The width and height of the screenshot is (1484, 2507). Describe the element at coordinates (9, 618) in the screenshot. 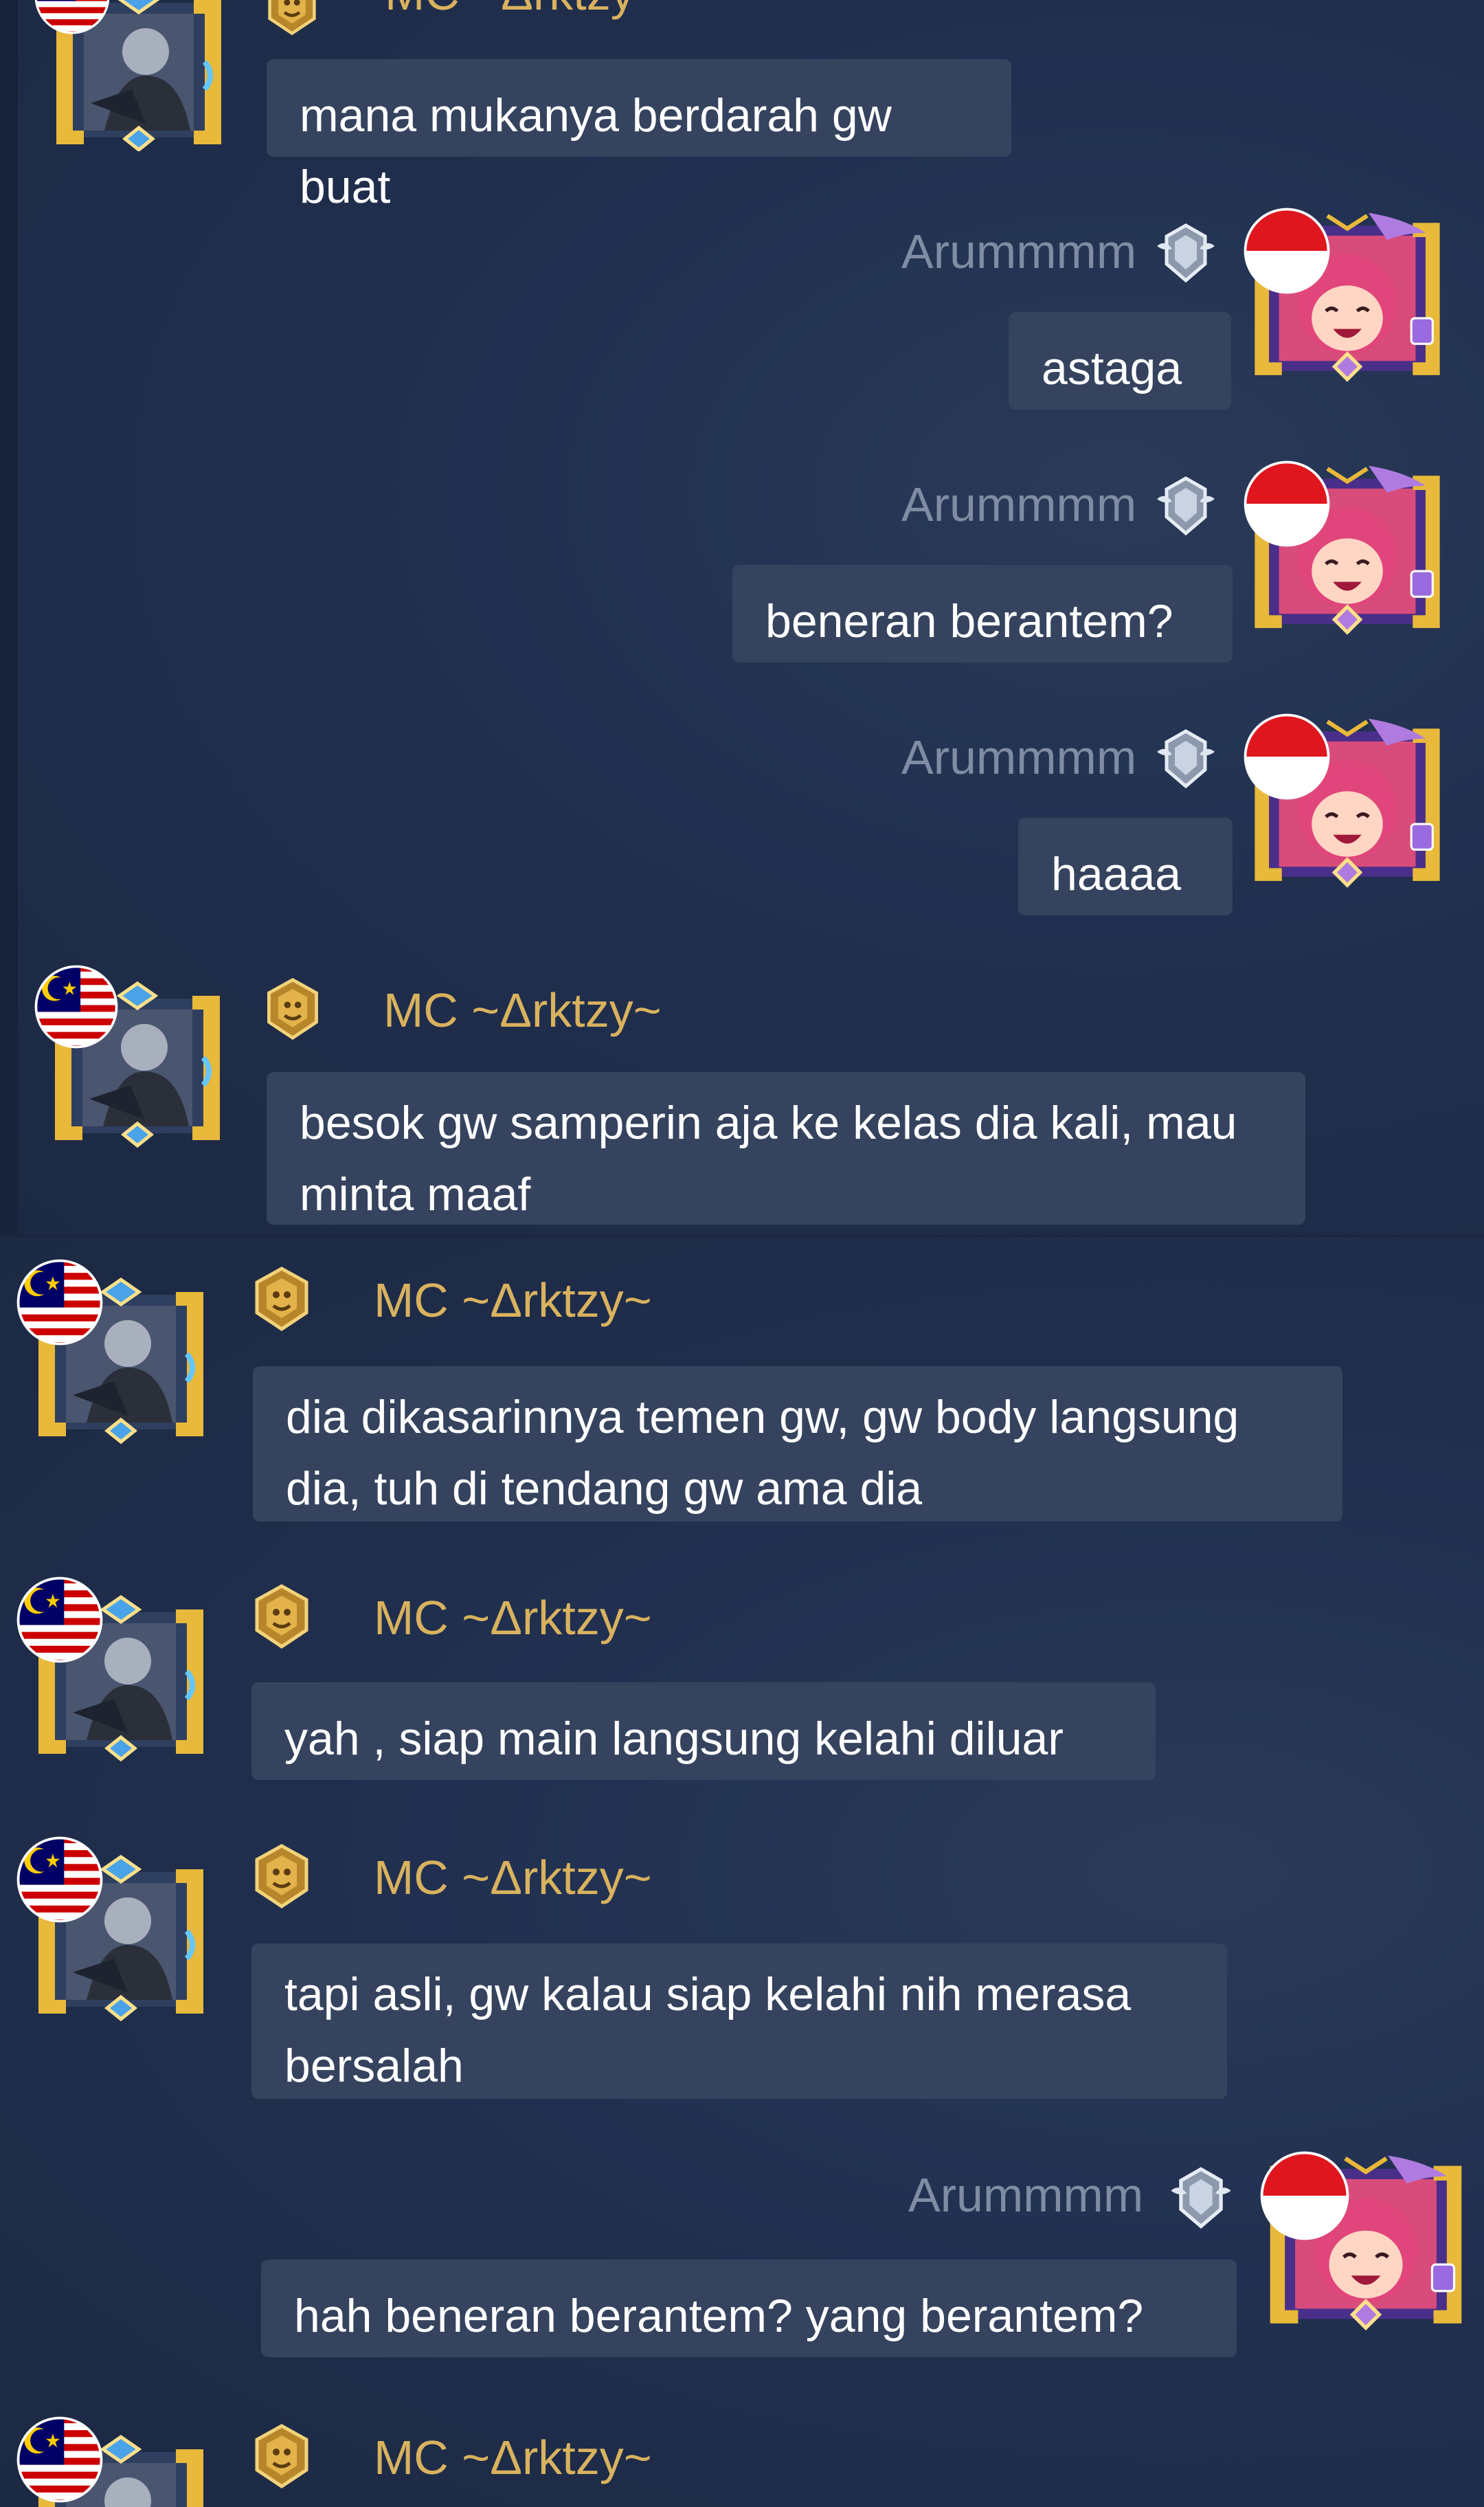

I see `panel-edge` at that location.